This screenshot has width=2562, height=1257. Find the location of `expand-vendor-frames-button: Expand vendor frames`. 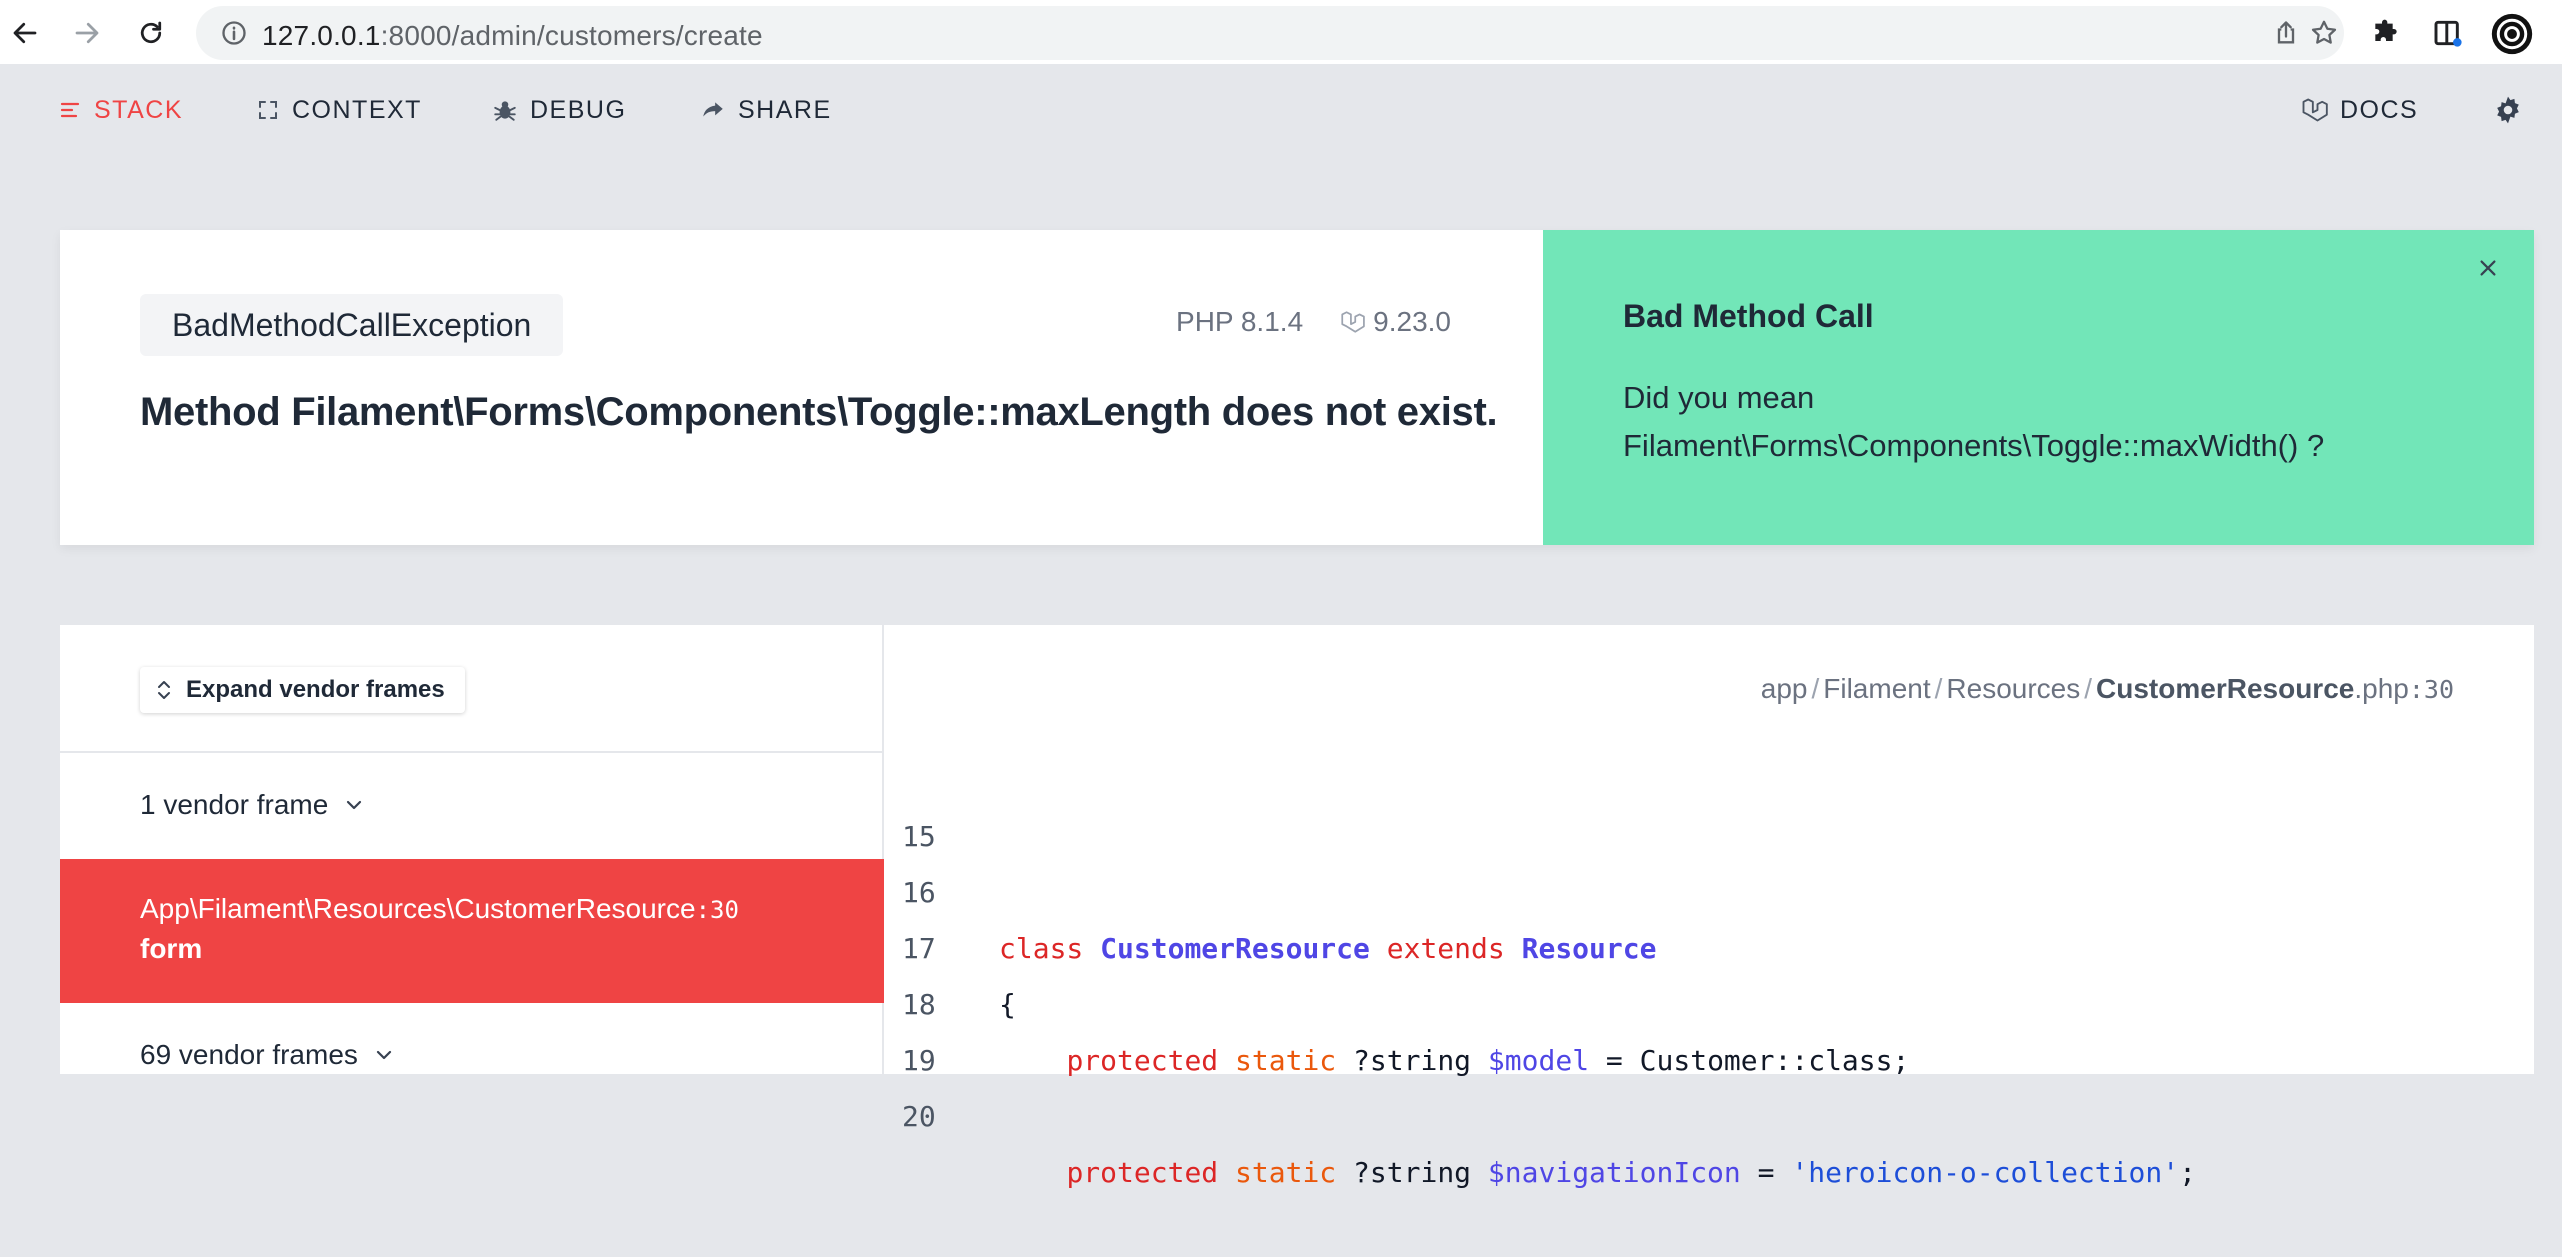

expand-vendor-frames-button: Expand vendor frames is located at coordinates (302, 690).